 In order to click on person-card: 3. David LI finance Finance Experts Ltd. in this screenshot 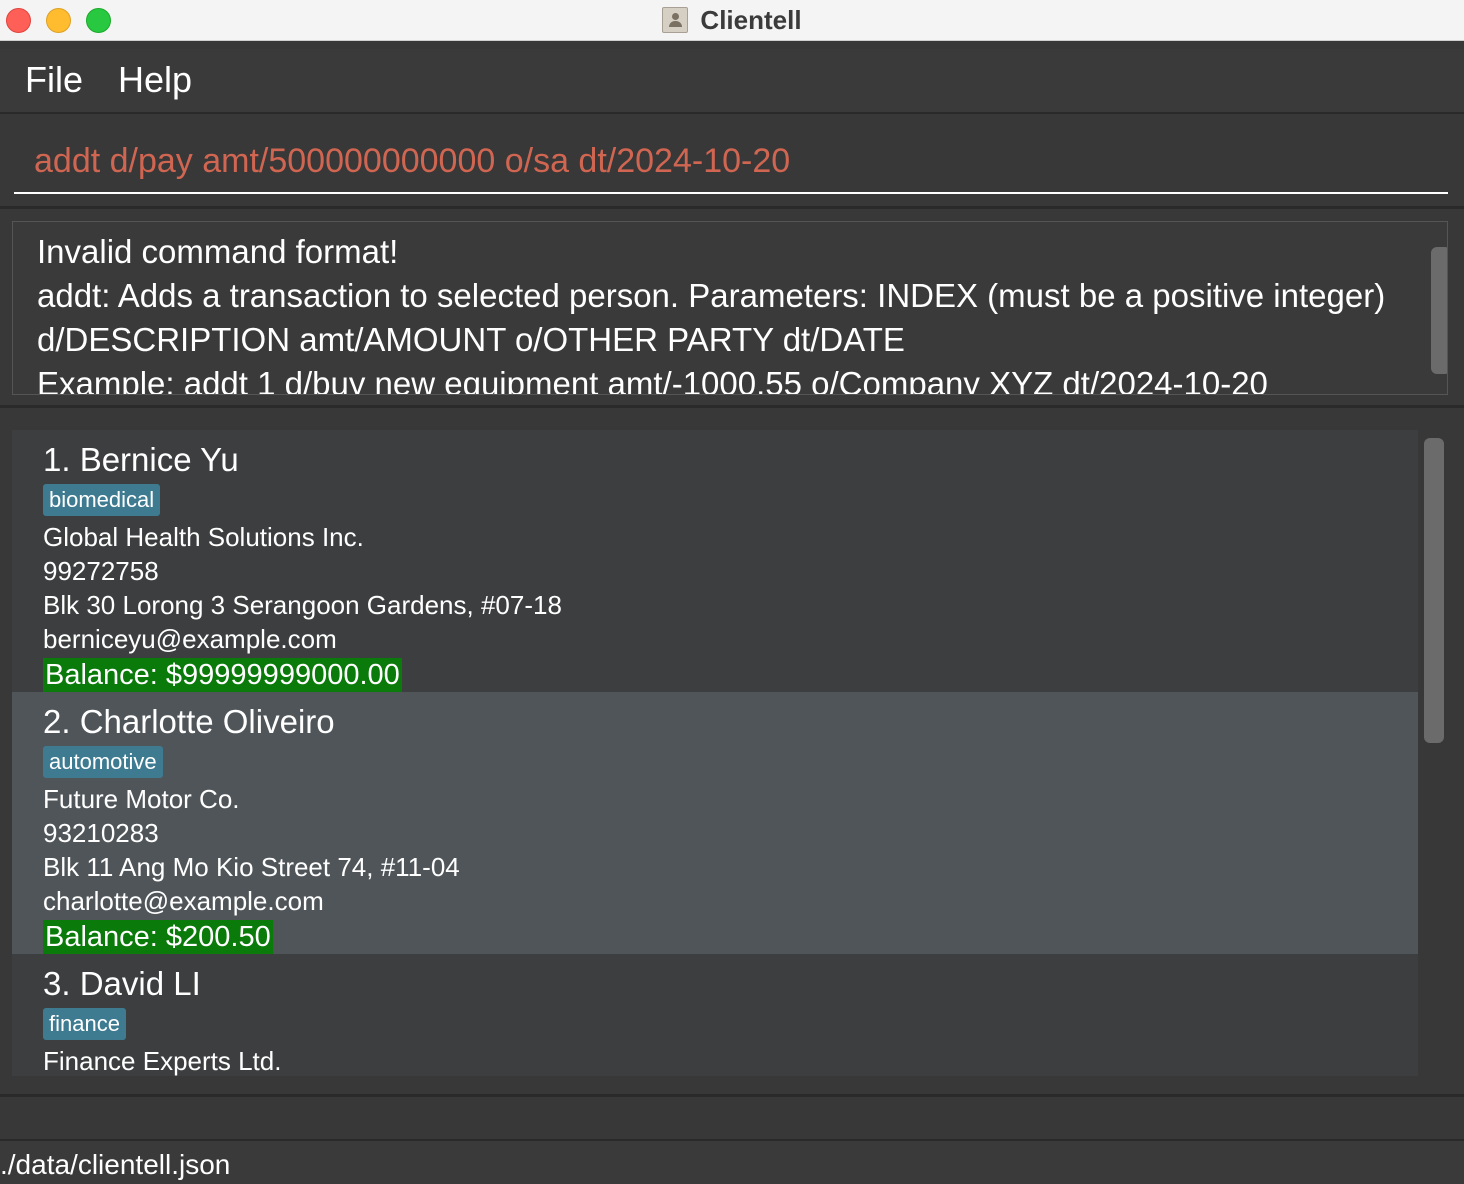, I will do `click(715, 1015)`.